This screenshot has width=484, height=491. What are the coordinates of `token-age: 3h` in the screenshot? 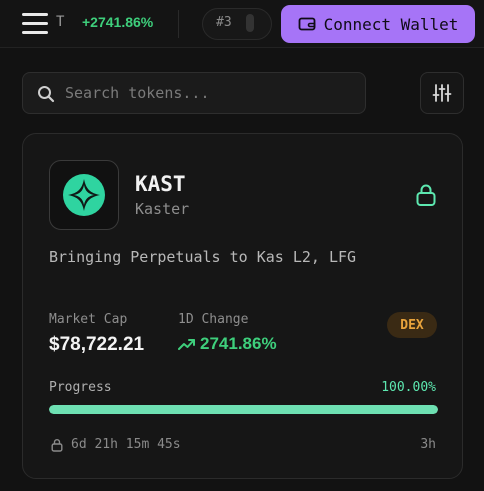 It's located at (428, 444).